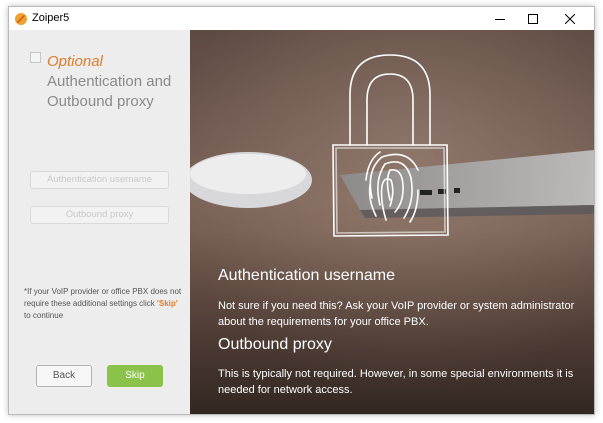 The width and height of the screenshot is (603, 423). I want to click on back-button: Back, so click(64, 376).